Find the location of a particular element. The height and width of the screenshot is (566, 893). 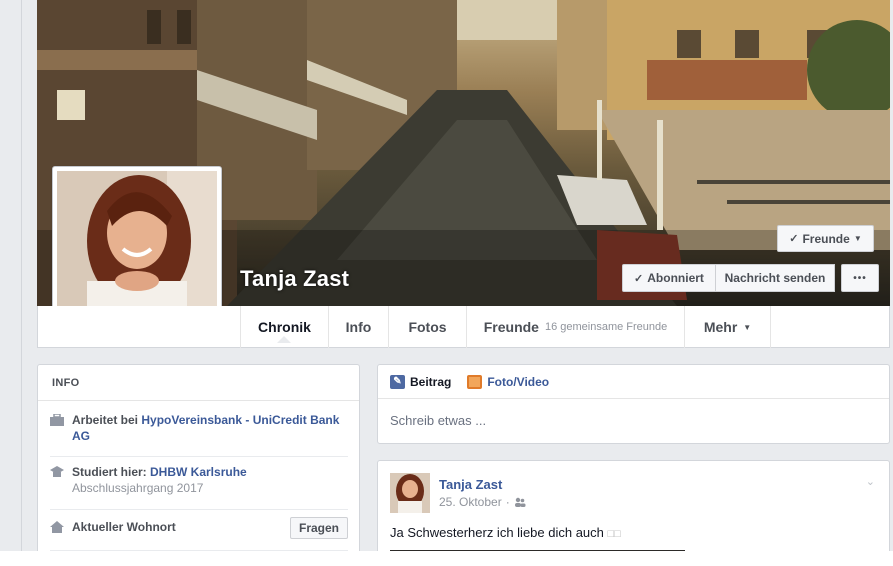

friends-audience-icon is located at coordinates (520, 502).